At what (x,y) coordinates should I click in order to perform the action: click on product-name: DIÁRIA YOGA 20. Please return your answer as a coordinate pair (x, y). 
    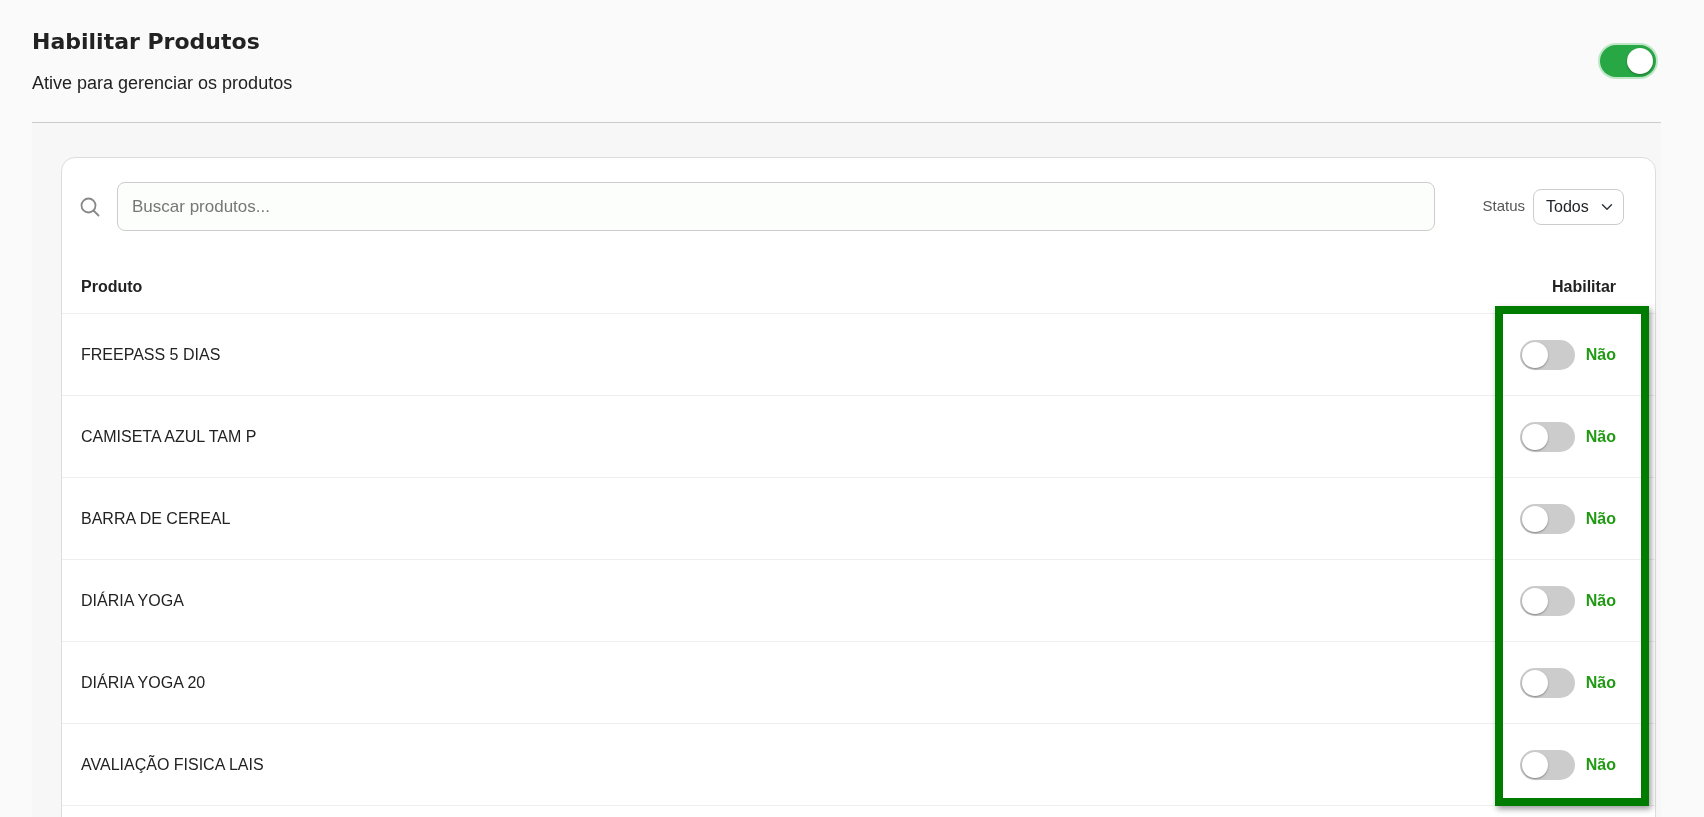
    Looking at the image, I should click on (143, 682).